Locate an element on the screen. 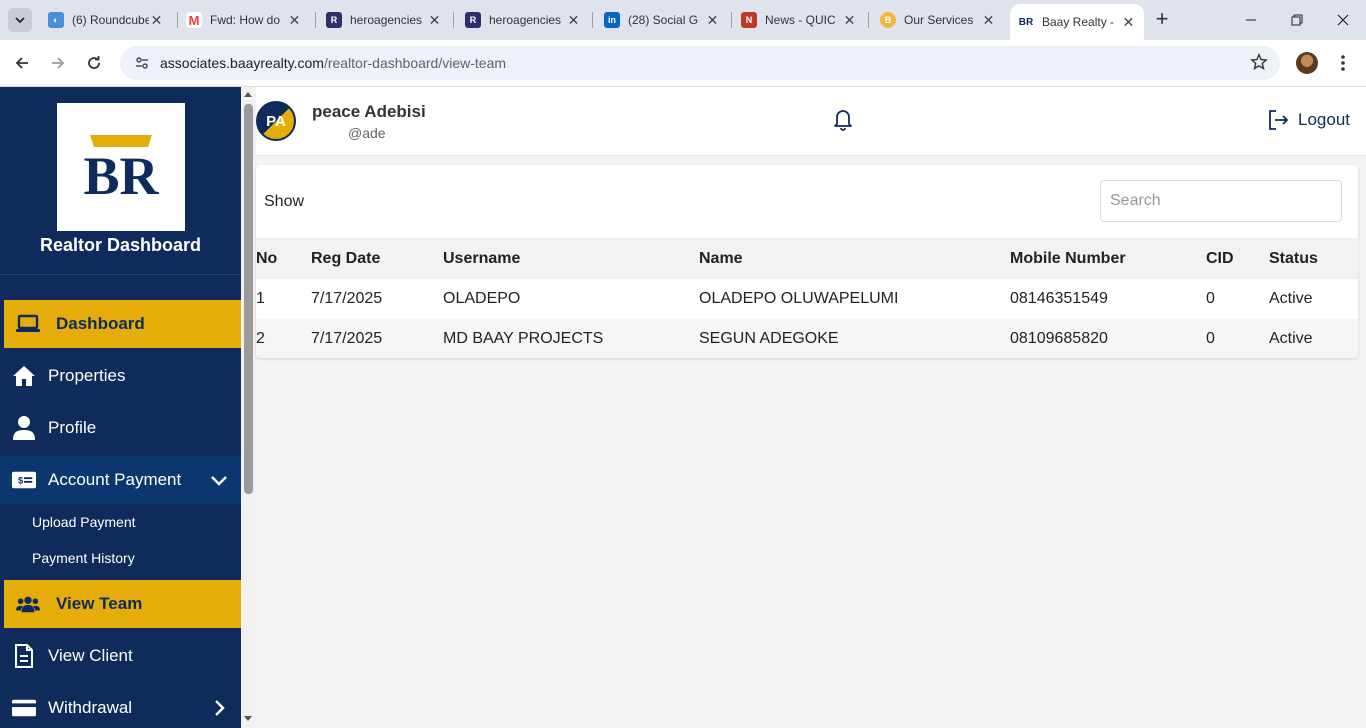 Image resolution: width=1366 pixels, height=728 pixels. scrollbar-thumb is located at coordinates (248, 299).